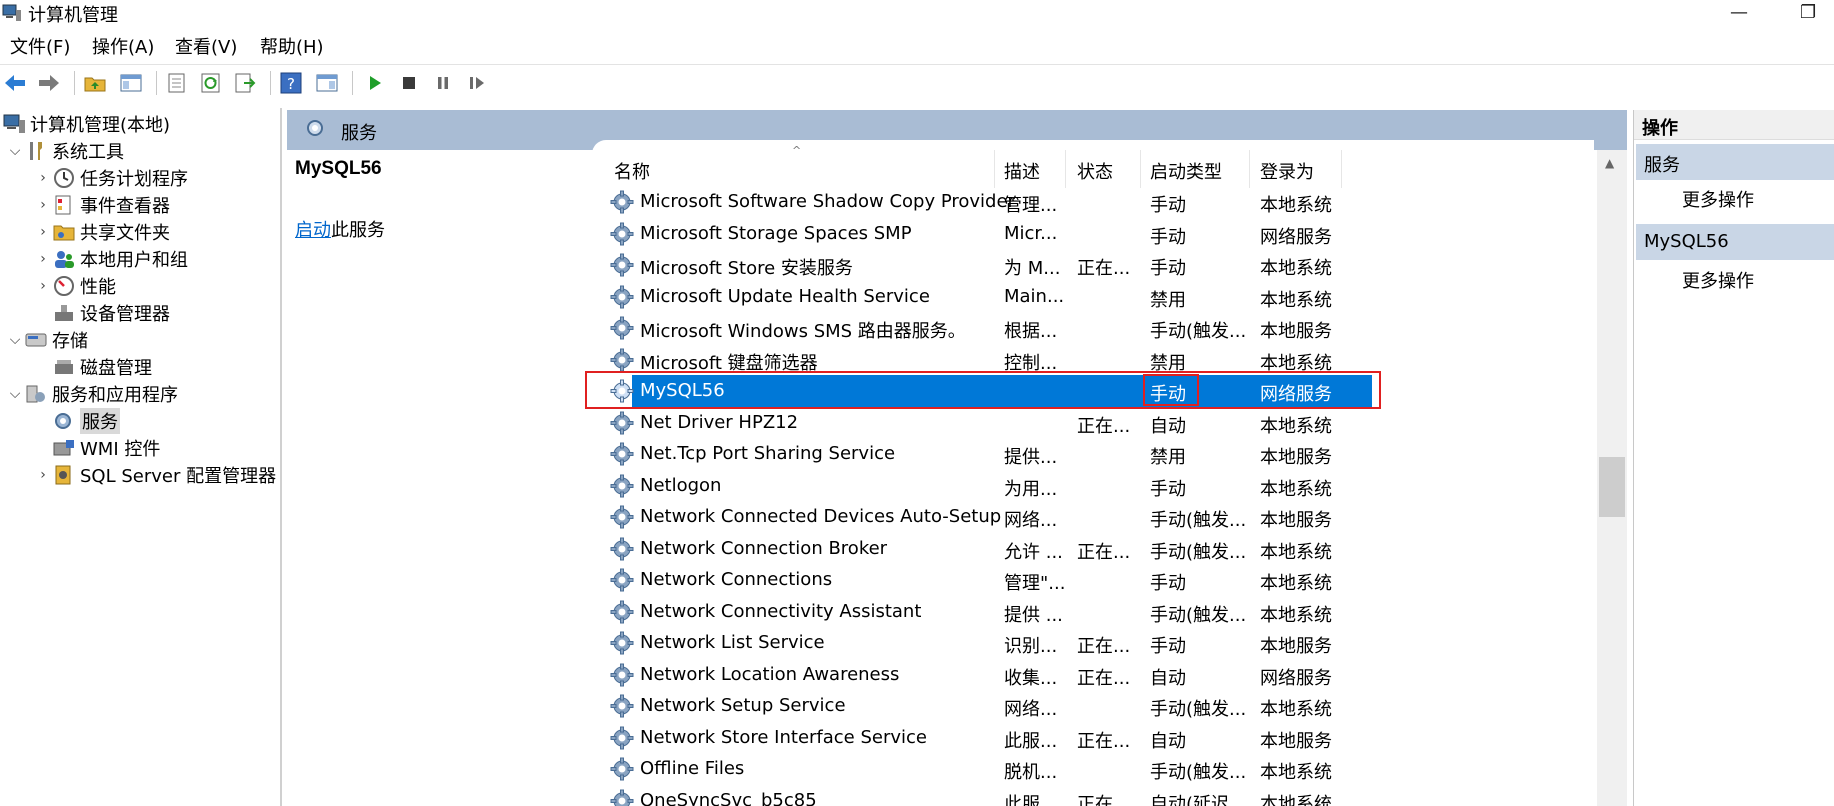 This screenshot has height=806, width=1834. I want to click on tree-item-shared-folders: › 共享文件夹, so click(102, 232).